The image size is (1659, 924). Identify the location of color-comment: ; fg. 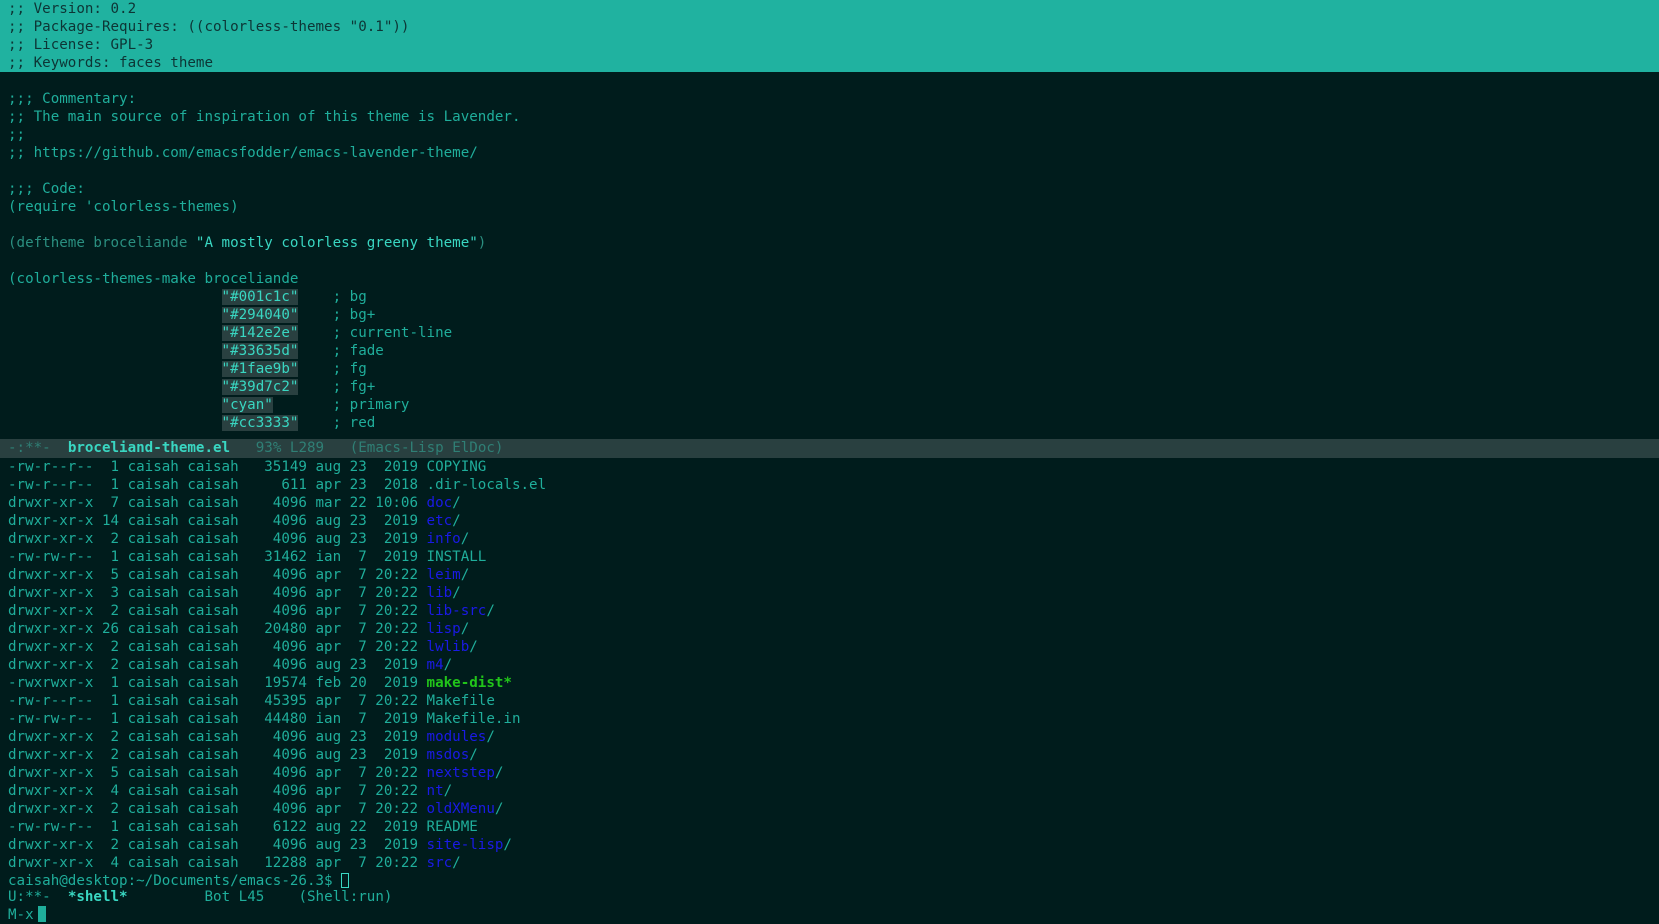
(349, 369).